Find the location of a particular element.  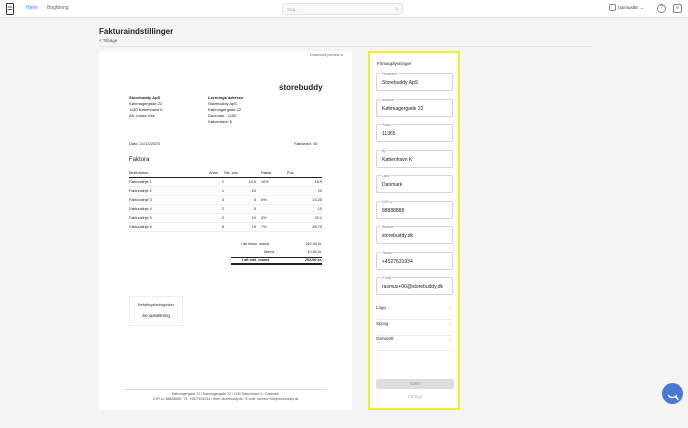

top-bar: Hjem Bogføring Søg... ⌕ rasmus06 ⌄ ? ≡ is located at coordinates (344, 9).